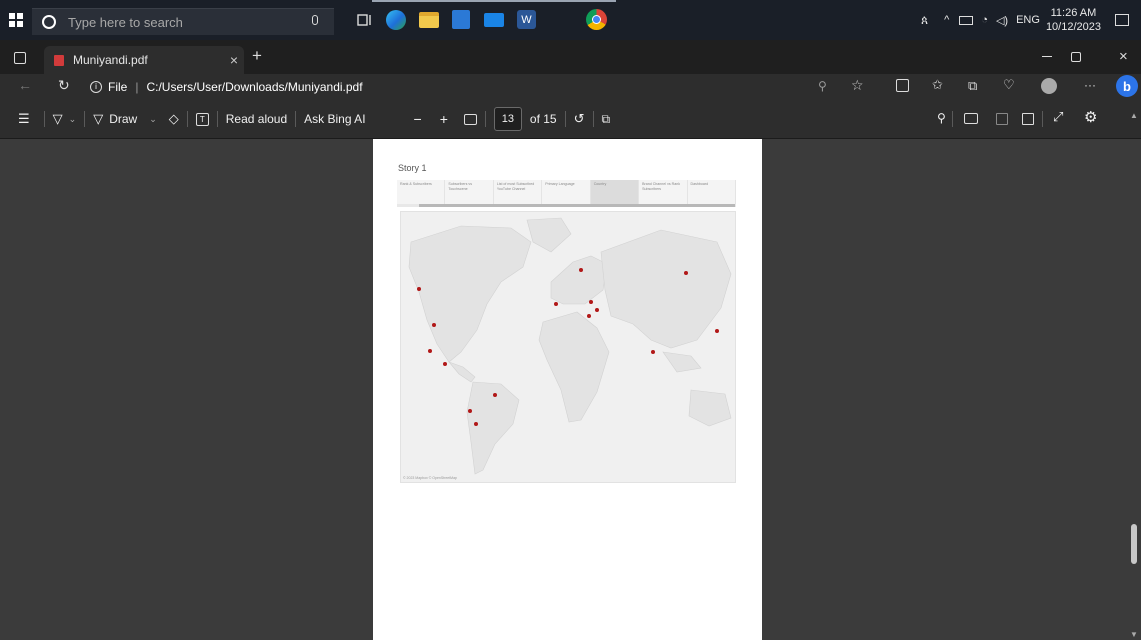 The height and width of the screenshot is (640, 1141). I want to click on mail-icon, so click(494, 20).